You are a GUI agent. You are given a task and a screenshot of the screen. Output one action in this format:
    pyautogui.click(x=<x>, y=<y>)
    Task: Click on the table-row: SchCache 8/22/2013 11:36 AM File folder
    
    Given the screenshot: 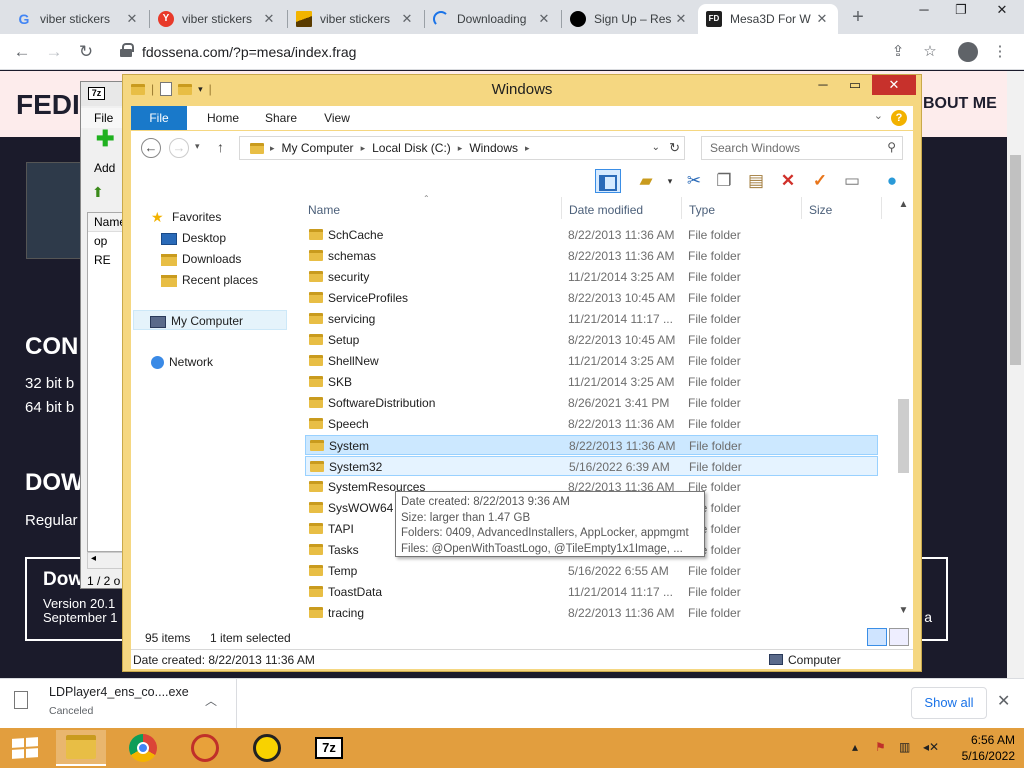 What is the action you would take?
    pyautogui.click(x=591, y=235)
    